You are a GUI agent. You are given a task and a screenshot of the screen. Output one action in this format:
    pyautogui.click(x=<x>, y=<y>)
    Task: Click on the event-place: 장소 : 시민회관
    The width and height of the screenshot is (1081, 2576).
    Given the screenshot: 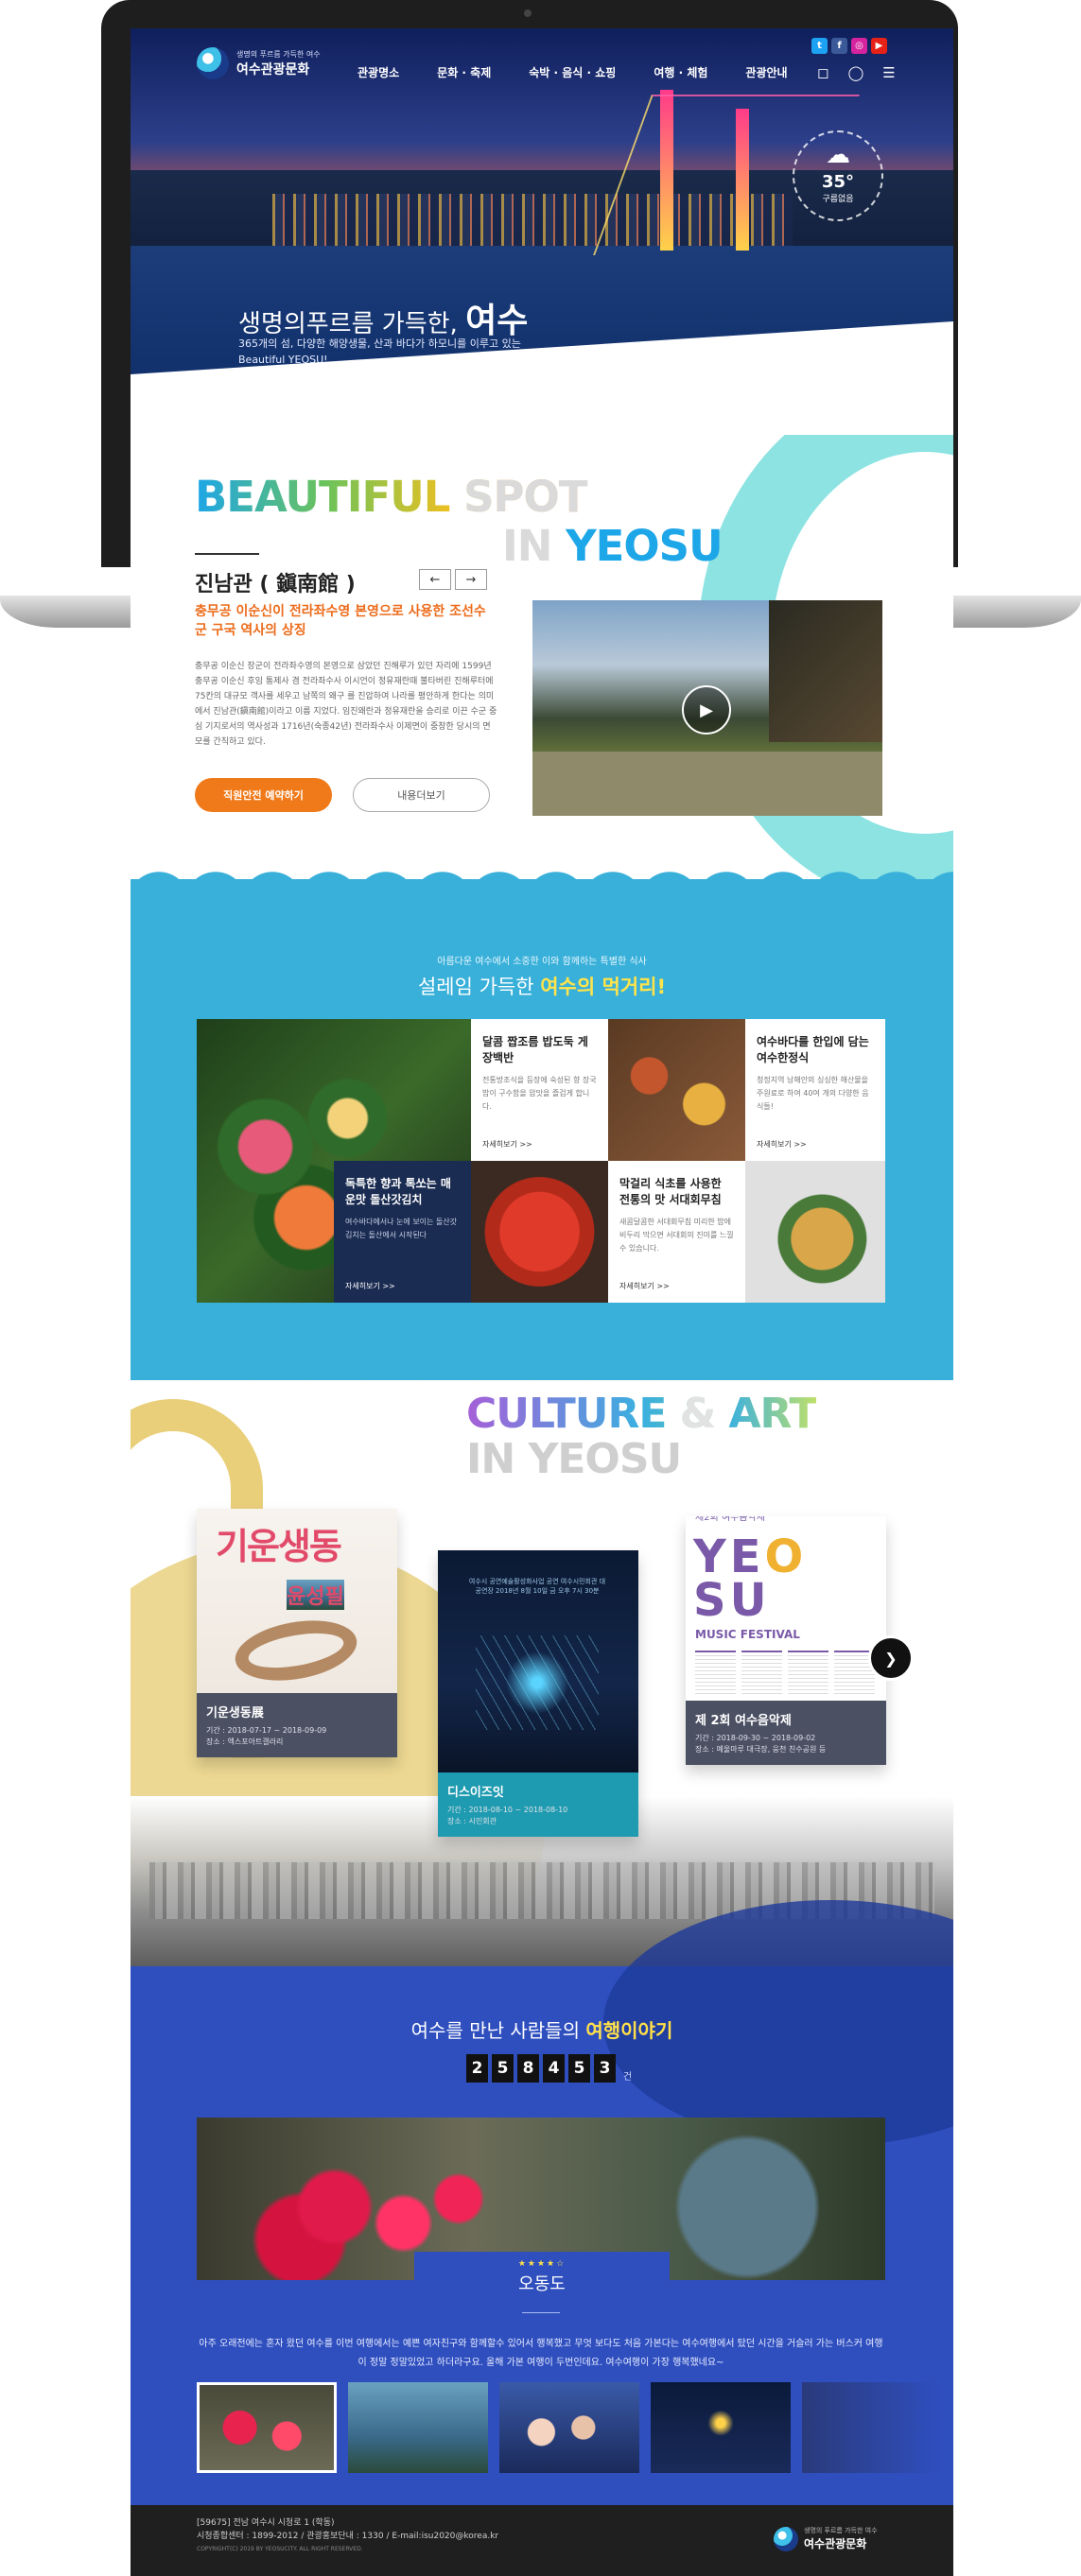 What is the action you would take?
    pyautogui.click(x=472, y=1821)
    